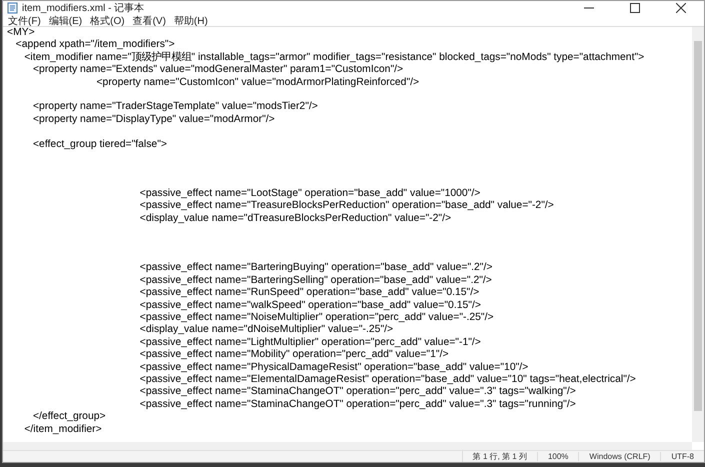 The width and height of the screenshot is (705, 467). Describe the element at coordinates (387, 379) in the screenshot. I see `code-line: <passive_effect name="ElementalDamageResist" operation="base_add" value="10" tags="heat,electrical"/>` at that location.